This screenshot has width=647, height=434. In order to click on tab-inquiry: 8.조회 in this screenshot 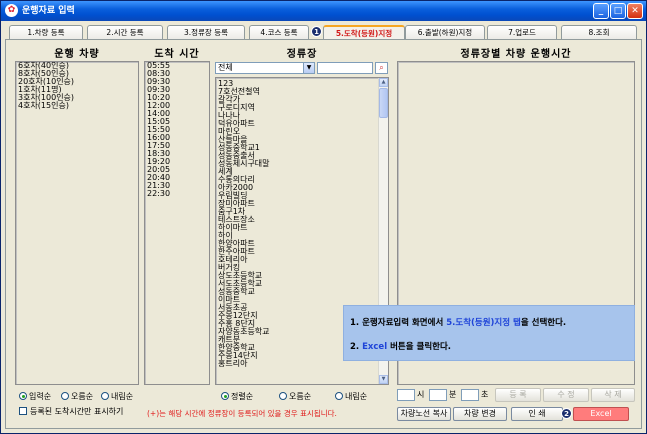, I will do `click(599, 32)`.